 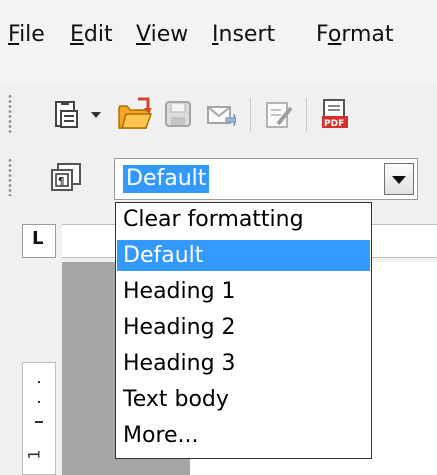 What do you see at coordinates (91, 34) in the screenshot?
I see `menu-edit: Edit` at bounding box center [91, 34].